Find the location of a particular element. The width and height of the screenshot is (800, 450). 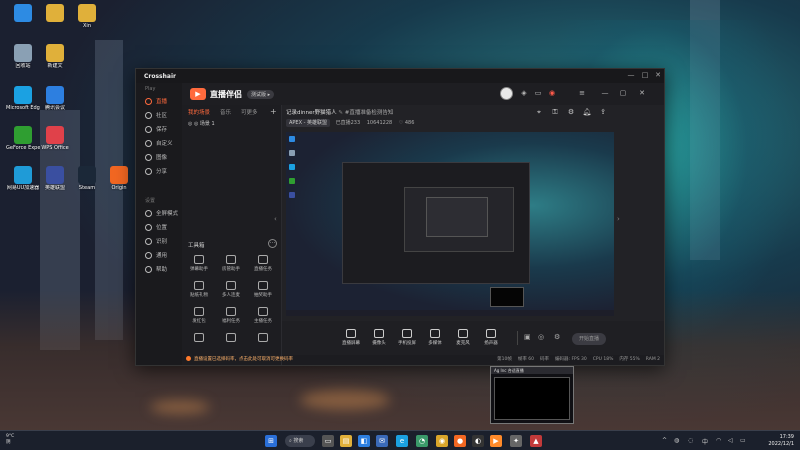

scene-item: ◎ ◎ 场景 1 is located at coordinates (231, 123).